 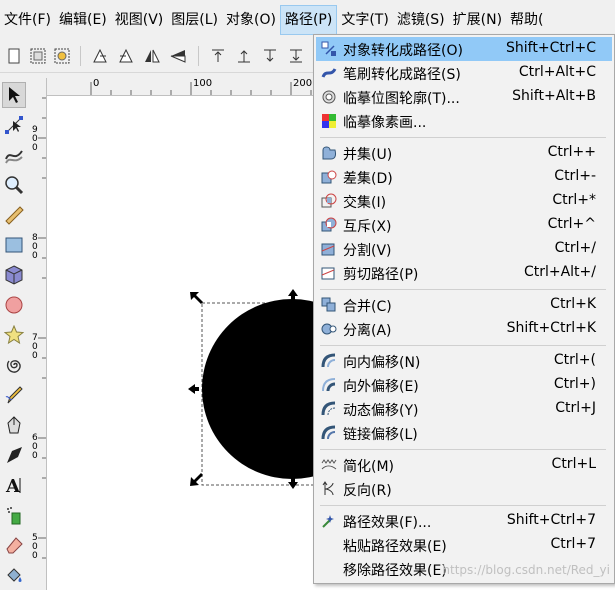 What do you see at coordinates (573, 304) in the screenshot?
I see `menu-item-shortcut: Ctrl+K` at bounding box center [573, 304].